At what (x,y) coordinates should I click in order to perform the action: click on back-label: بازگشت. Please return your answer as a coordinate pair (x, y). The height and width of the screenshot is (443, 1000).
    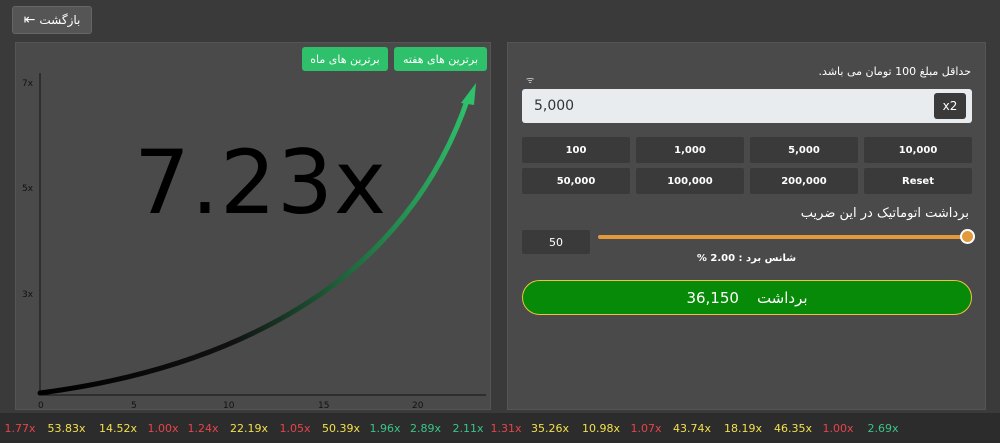
    Looking at the image, I should click on (60, 20).